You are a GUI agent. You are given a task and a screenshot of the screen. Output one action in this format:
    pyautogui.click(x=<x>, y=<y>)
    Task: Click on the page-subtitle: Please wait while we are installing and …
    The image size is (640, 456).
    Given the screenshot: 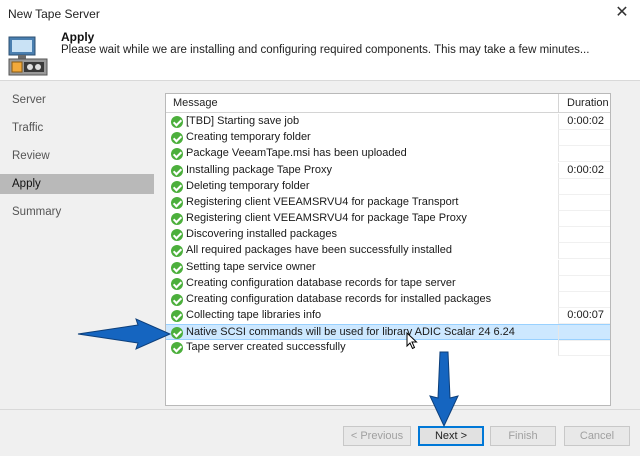 What is the action you would take?
    pyautogui.click(x=325, y=50)
    